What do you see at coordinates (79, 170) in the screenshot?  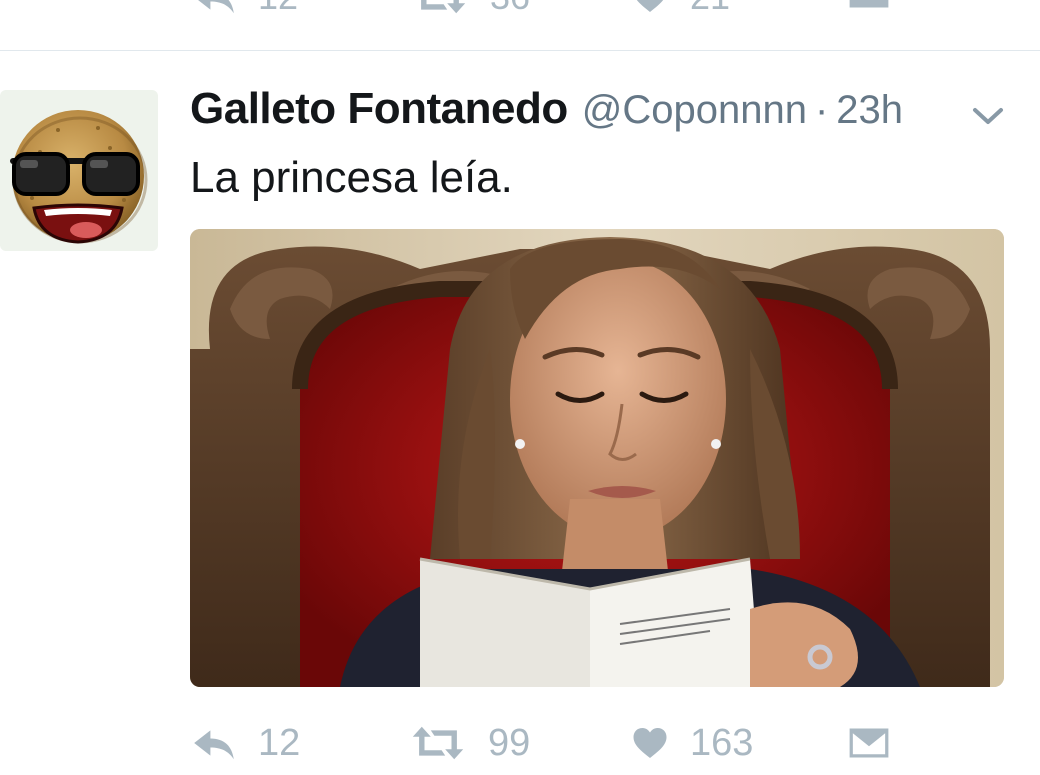 I see `avatar` at bounding box center [79, 170].